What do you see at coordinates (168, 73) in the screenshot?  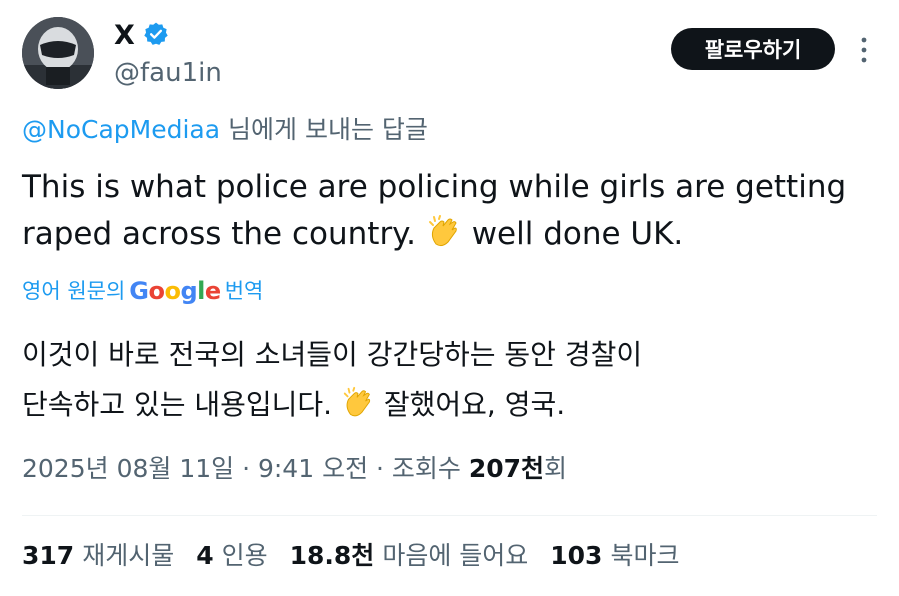 I see `author-handle: @fau1in` at bounding box center [168, 73].